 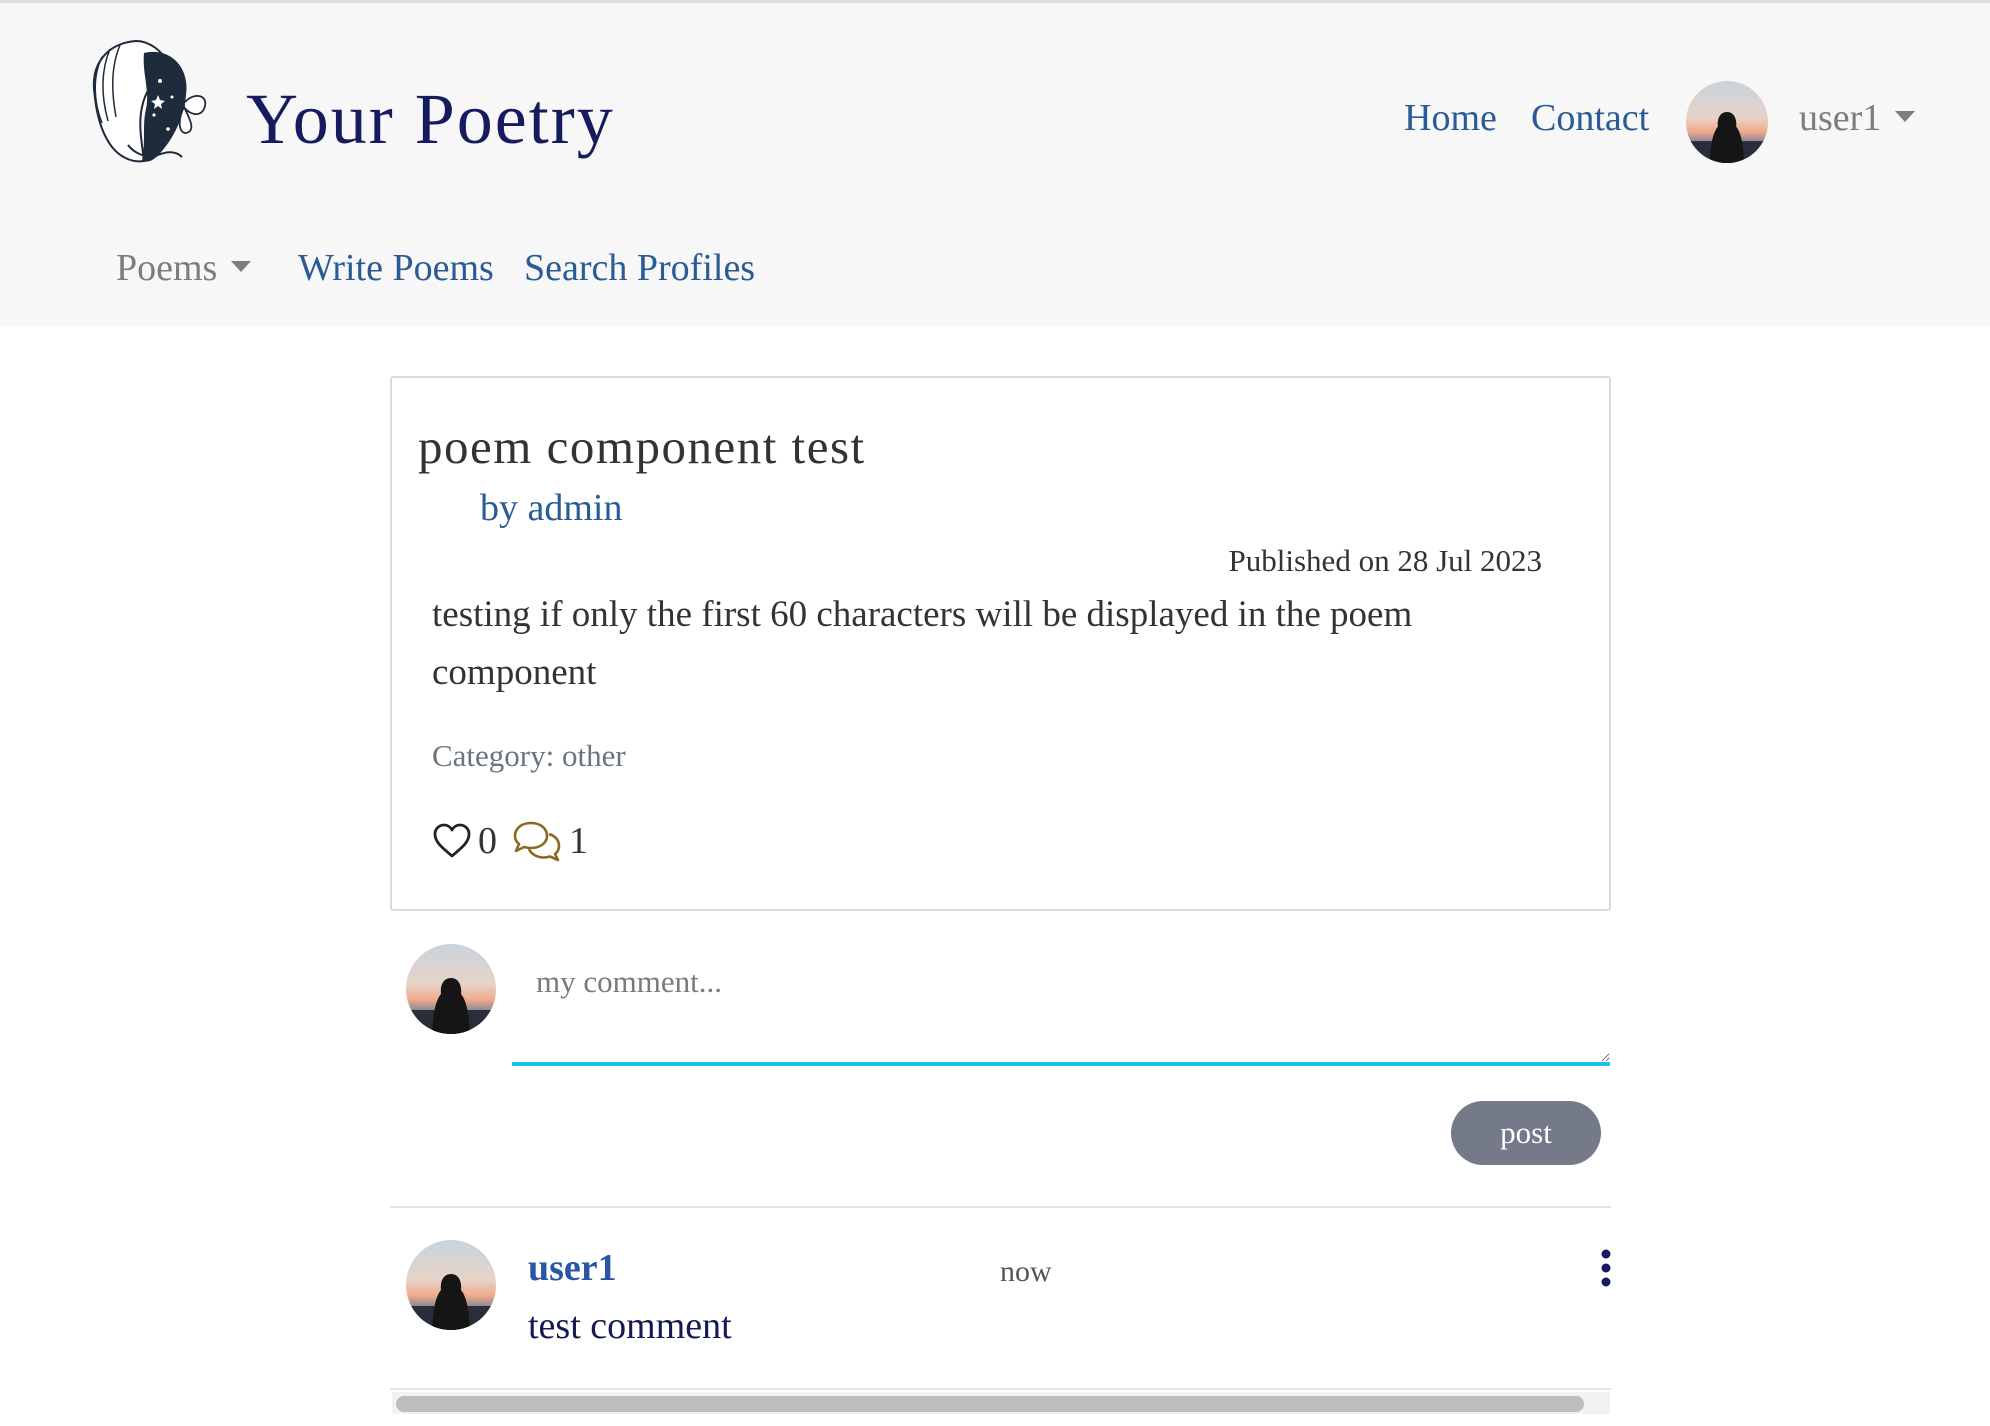 What do you see at coordinates (1840, 118) in the screenshot?
I see `user-dropdown-label: user1` at bounding box center [1840, 118].